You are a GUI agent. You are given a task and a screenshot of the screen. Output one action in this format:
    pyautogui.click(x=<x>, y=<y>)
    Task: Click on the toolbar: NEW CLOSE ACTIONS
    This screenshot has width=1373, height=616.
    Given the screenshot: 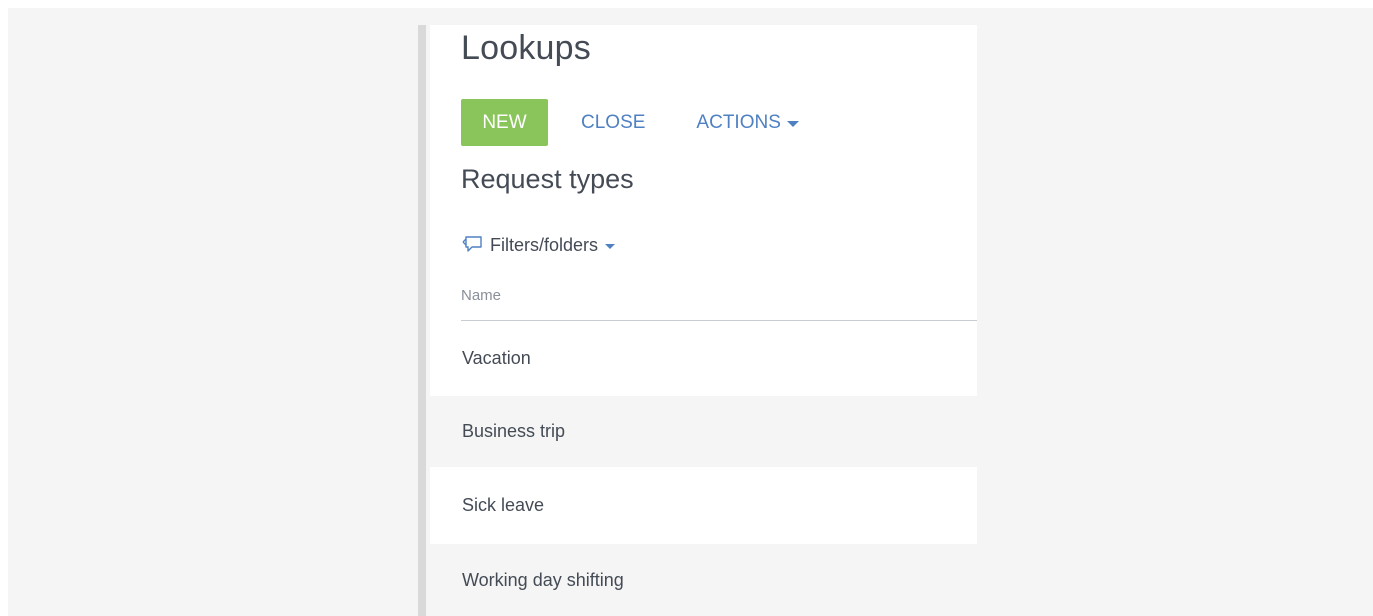 What is the action you would take?
    pyautogui.click(x=630, y=122)
    